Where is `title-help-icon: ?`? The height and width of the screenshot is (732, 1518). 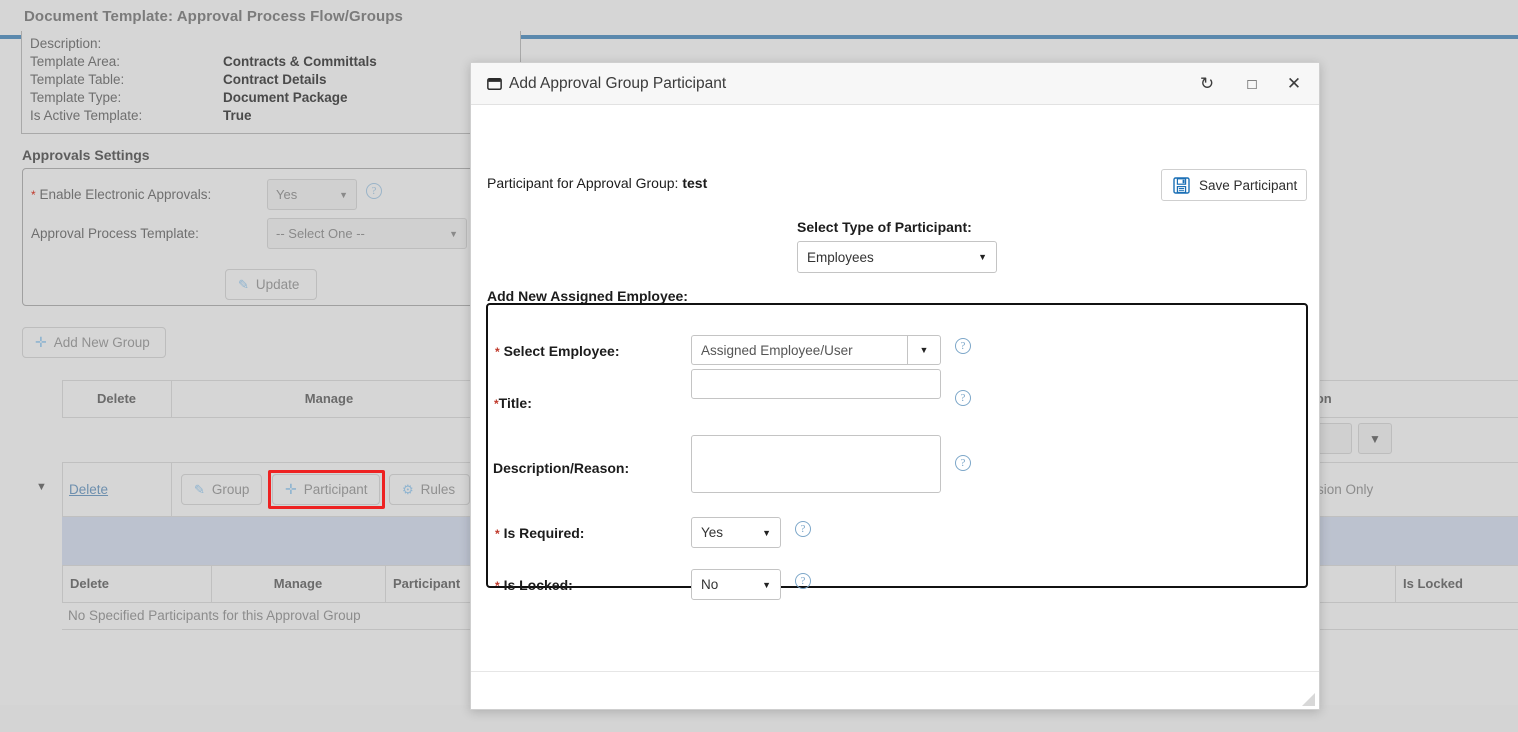
title-help-icon: ? is located at coordinates (963, 398).